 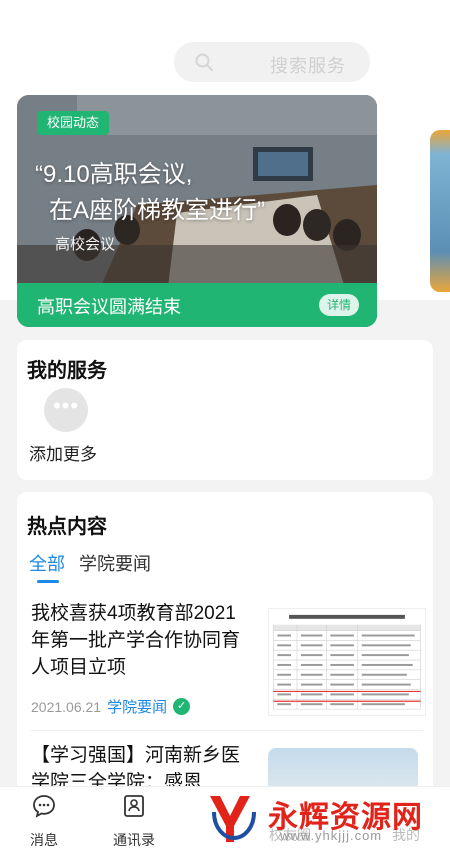 I want to click on banner-subtitle: 高校会议, so click(x=85, y=244).